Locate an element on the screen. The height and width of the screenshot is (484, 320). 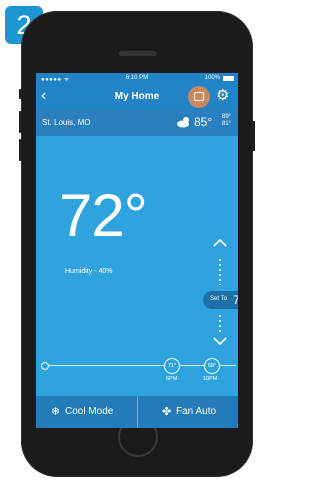
bottom-action-bar: ❄ Cool Mode ✤ Fan Auto is located at coordinates (137, 412).